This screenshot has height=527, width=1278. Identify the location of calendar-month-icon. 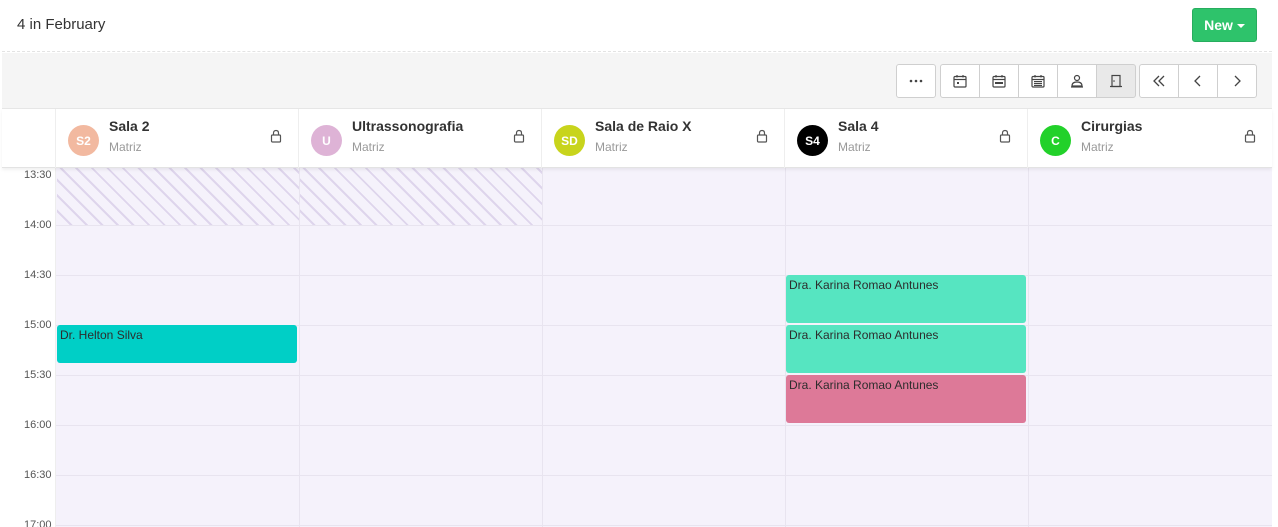
(1038, 81).